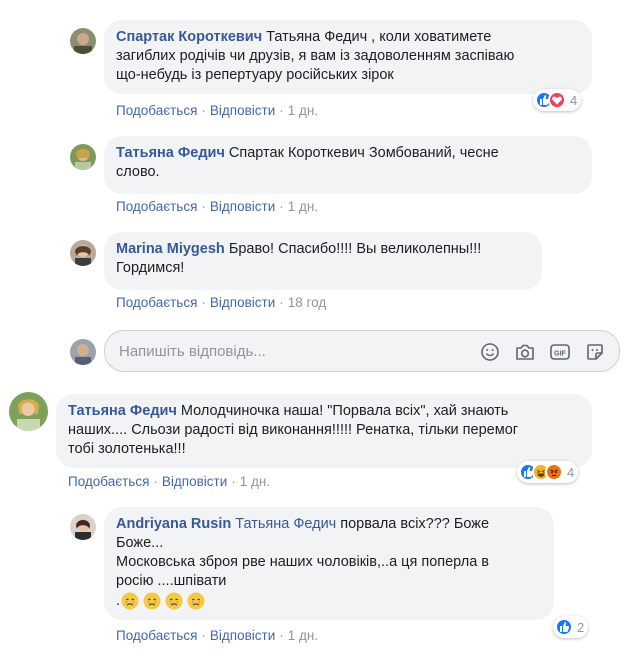  Describe the element at coordinates (138, 172) in the screenshot. I see `comment-text: слово.` at that location.